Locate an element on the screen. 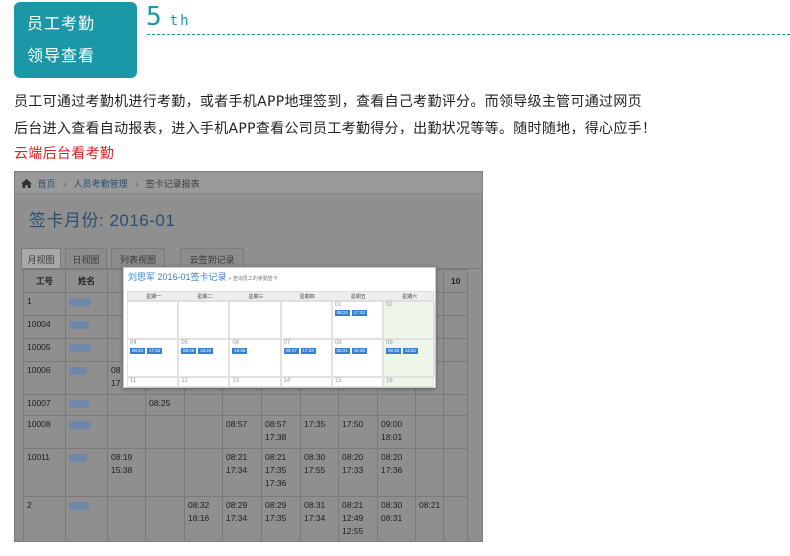 The image size is (790, 556). day-number: 07 is located at coordinates (287, 343).